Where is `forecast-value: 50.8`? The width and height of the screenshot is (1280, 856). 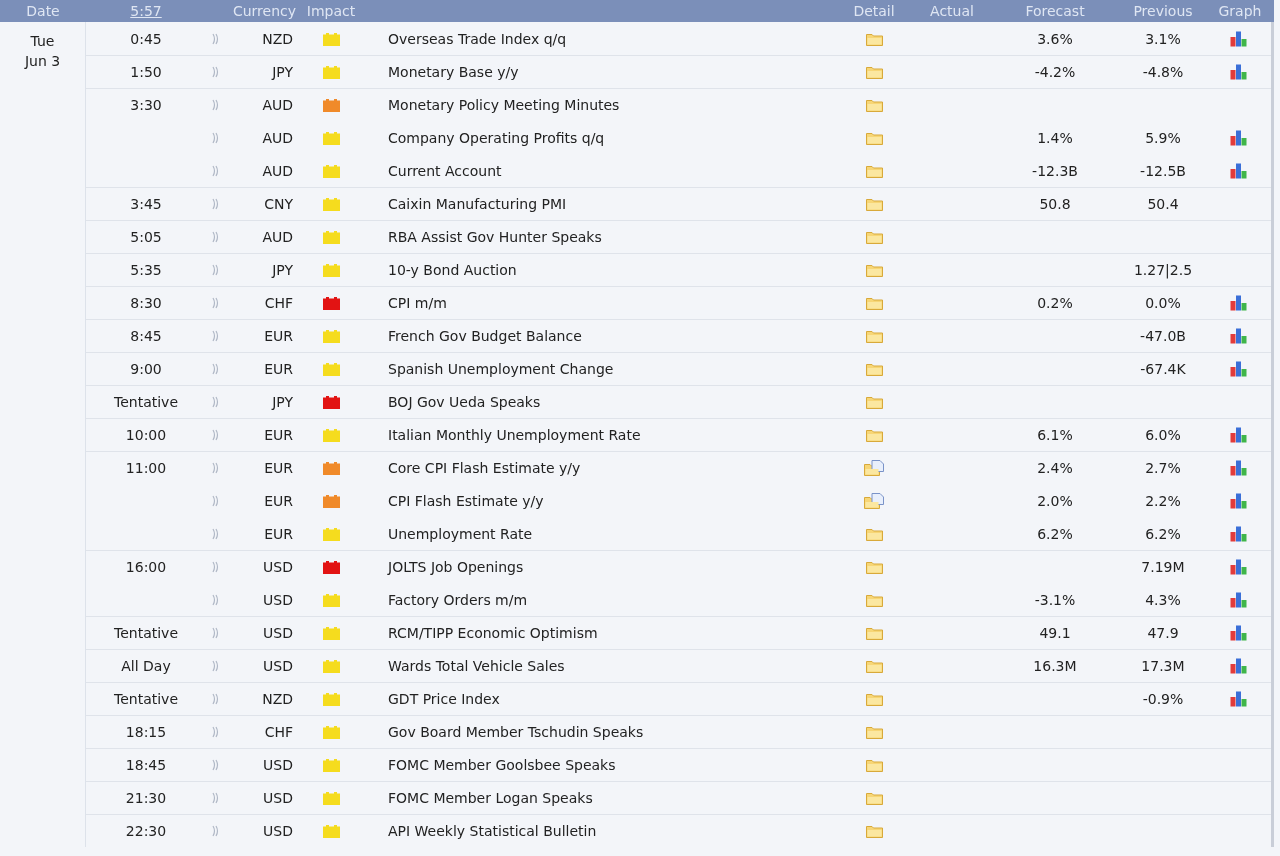 forecast-value: 50.8 is located at coordinates (1055, 204).